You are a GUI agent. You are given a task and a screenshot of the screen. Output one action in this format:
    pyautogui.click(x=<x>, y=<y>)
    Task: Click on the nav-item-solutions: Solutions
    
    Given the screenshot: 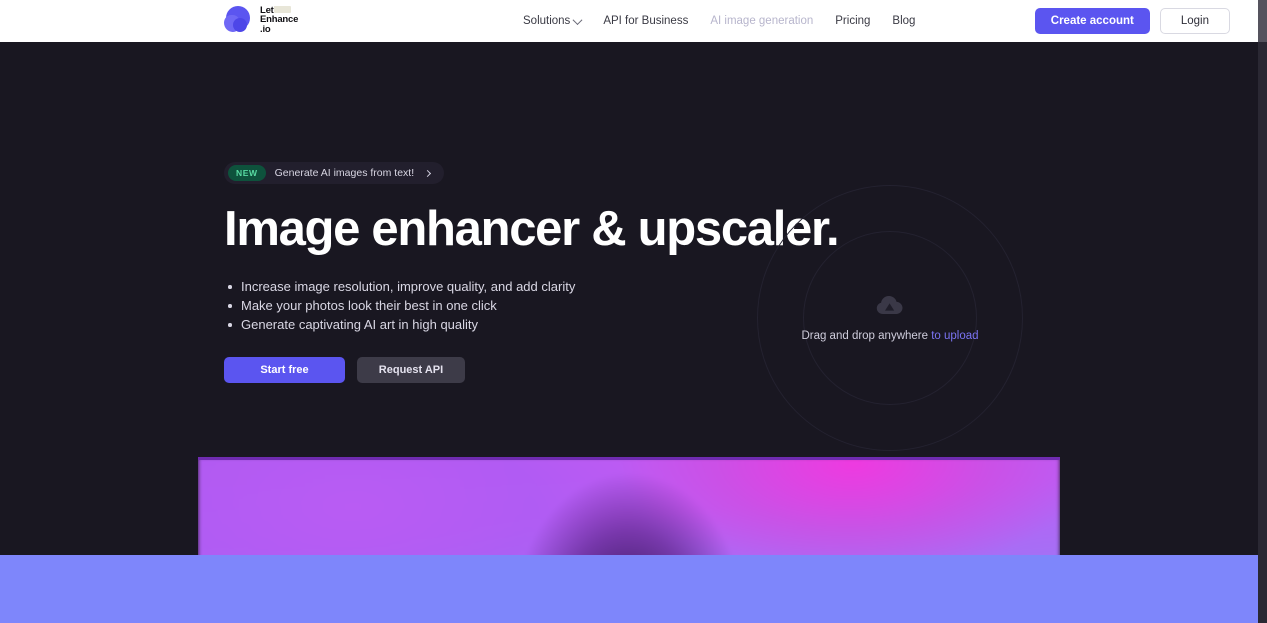 What is the action you would take?
    pyautogui.click(x=552, y=20)
    